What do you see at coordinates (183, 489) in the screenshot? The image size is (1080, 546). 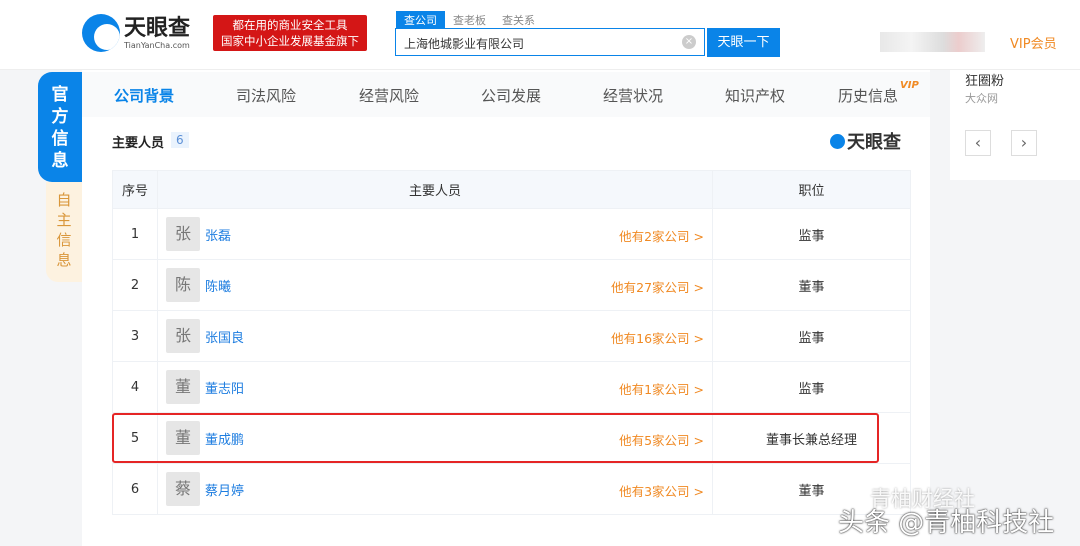 I see `avatar: 蔡` at bounding box center [183, 489].